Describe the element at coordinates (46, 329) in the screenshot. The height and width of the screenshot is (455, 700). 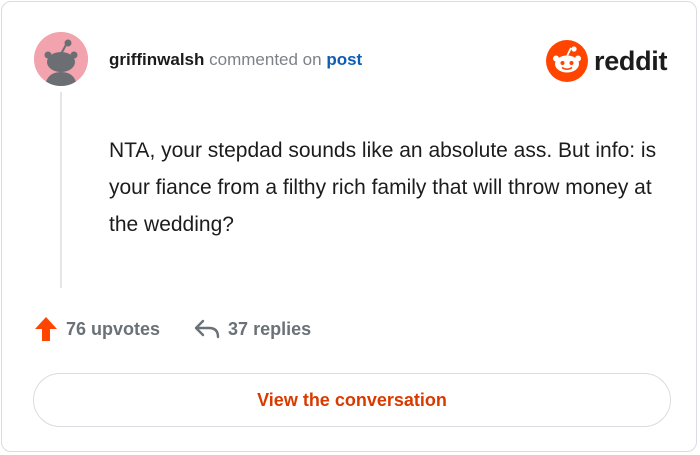
I see `upvote-arrow-icon` at that location.